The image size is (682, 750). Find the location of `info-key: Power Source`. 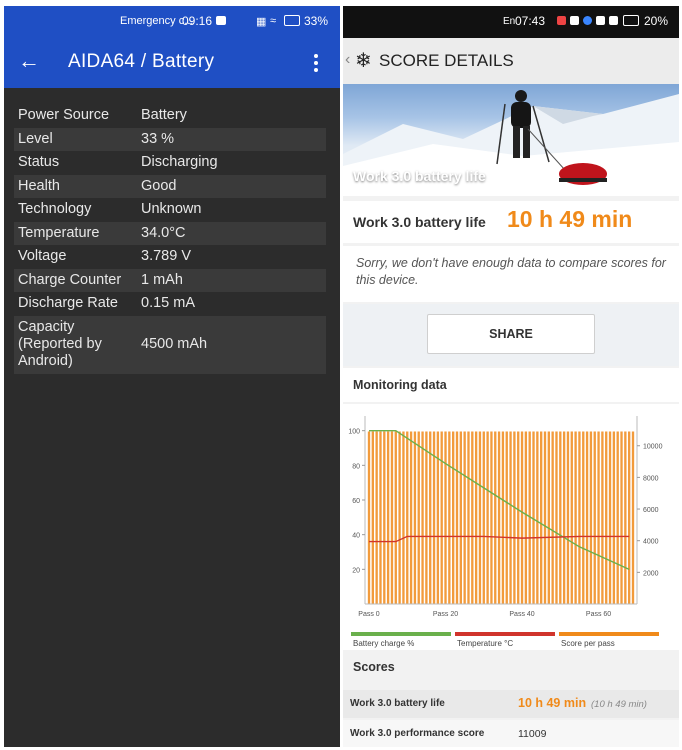

info-key: Power Source is located at coordinates (64, 115).